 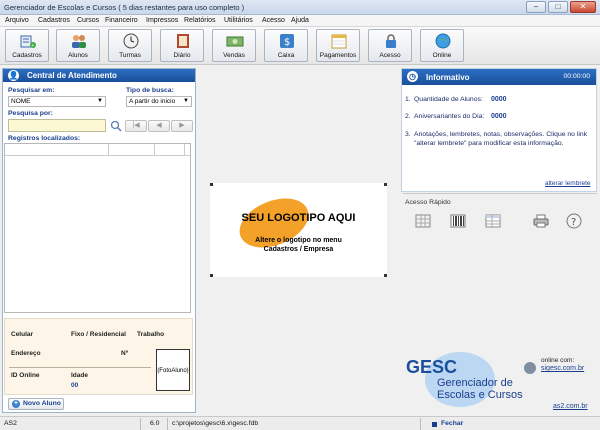 I want to click on toolbar-cadastros-button: + Cadastros, so click(x=27, y=45).